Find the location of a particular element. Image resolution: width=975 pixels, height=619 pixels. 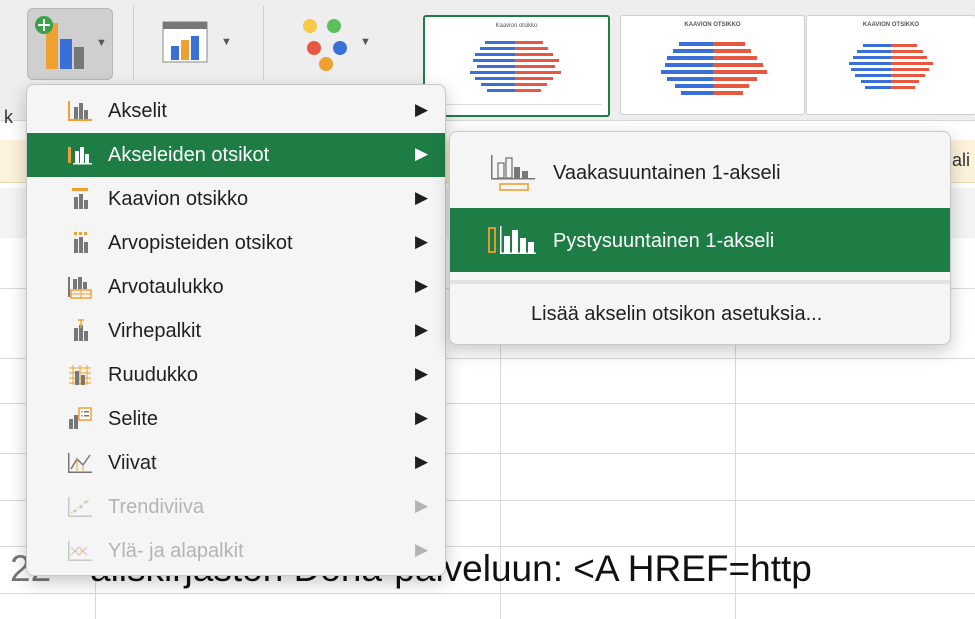

submenu-item-primary-horizontal: Vaakasuuntainen 1-akseli is located at coordinates (700, 172).